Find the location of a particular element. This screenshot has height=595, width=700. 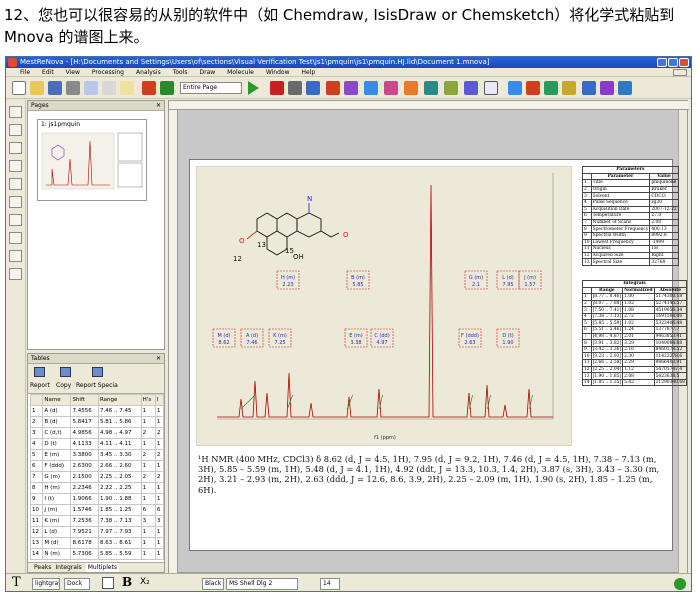

table-row: 1A (d) 7.4556 7.46 .. 7.45 1 1 is located at coordinates (97, 411).